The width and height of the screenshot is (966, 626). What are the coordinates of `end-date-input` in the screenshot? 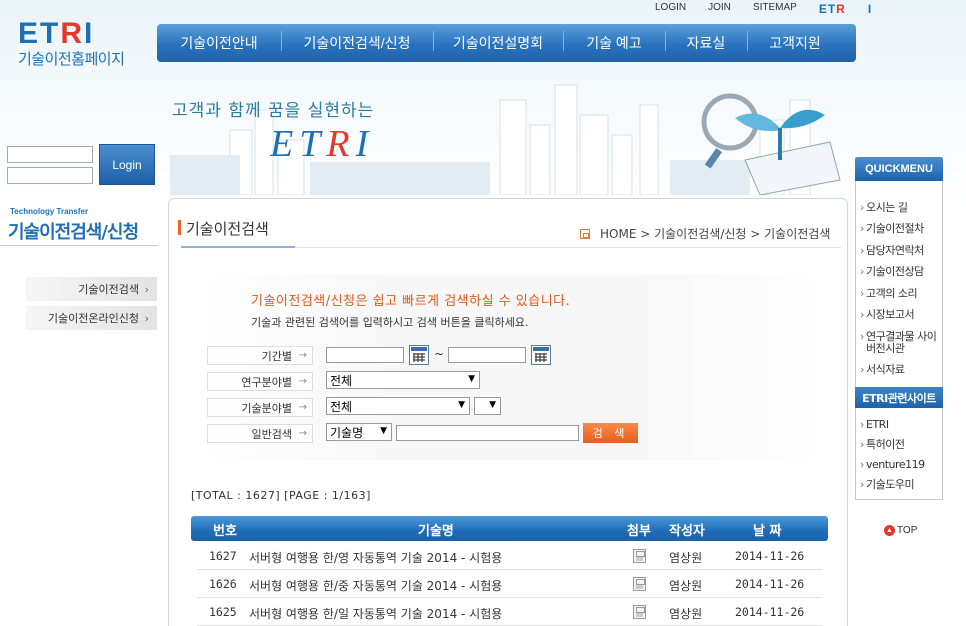 It's located at (487, 355).